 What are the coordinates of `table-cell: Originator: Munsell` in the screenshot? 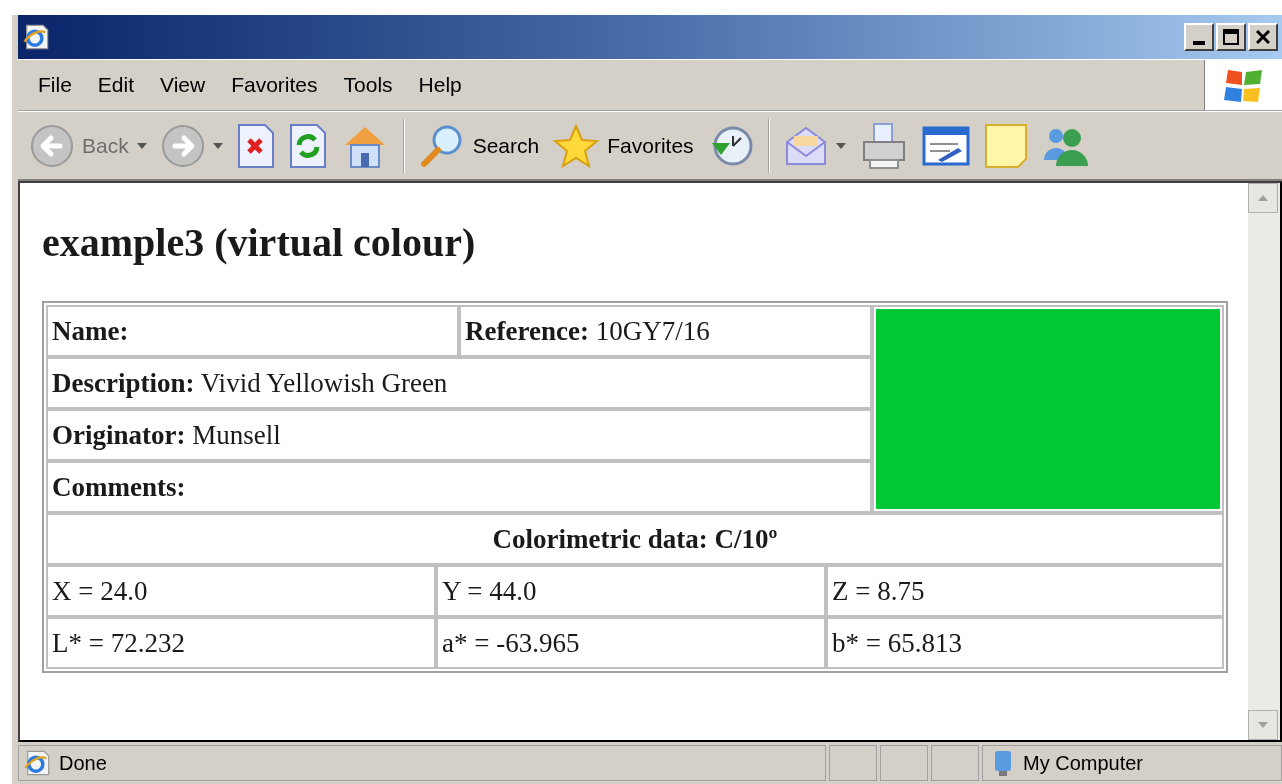 It's located at (459, 435).